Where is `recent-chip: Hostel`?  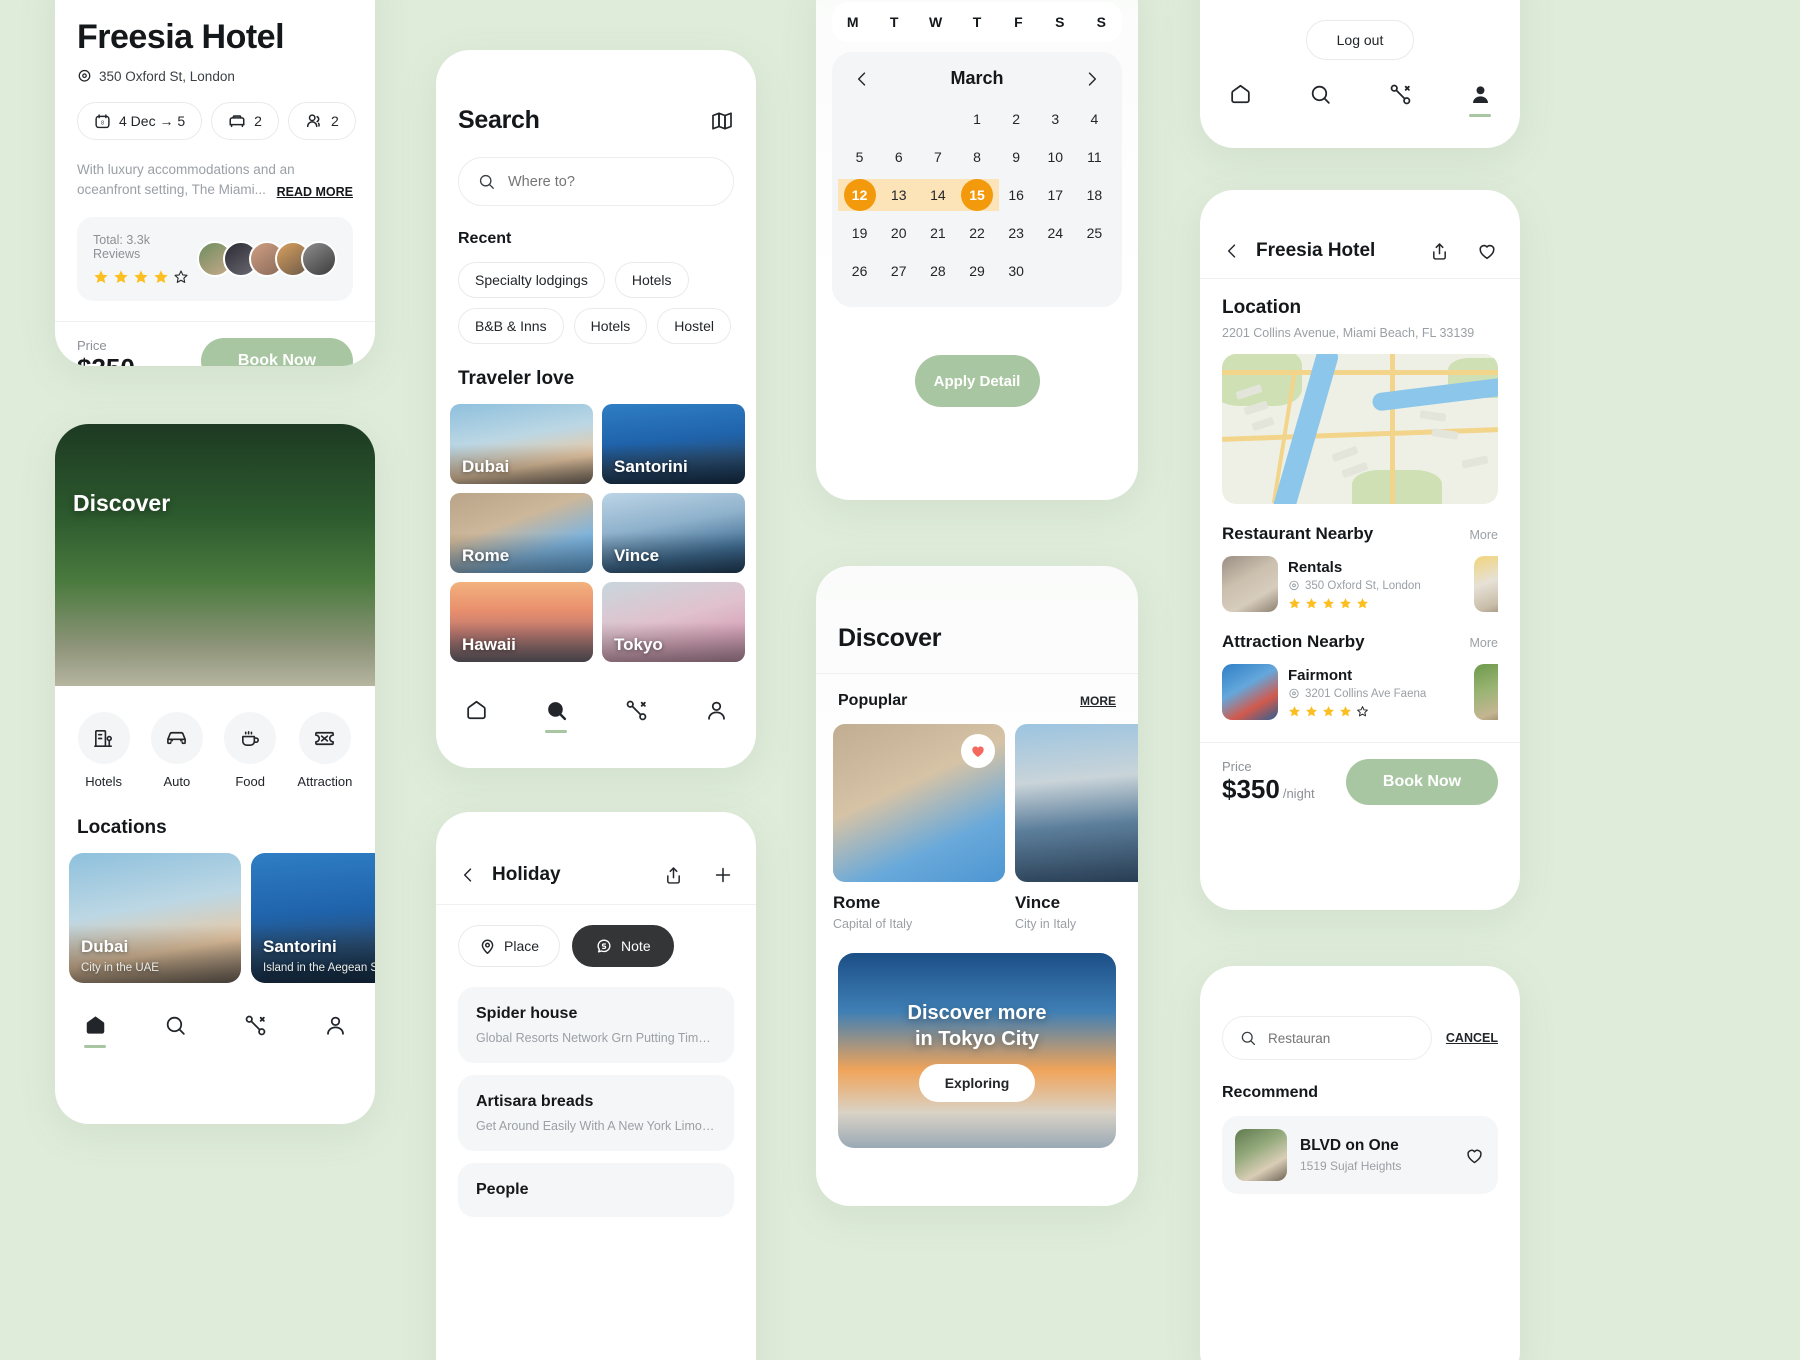
recent-chip: Hostel is located at coordinates (694, 326).